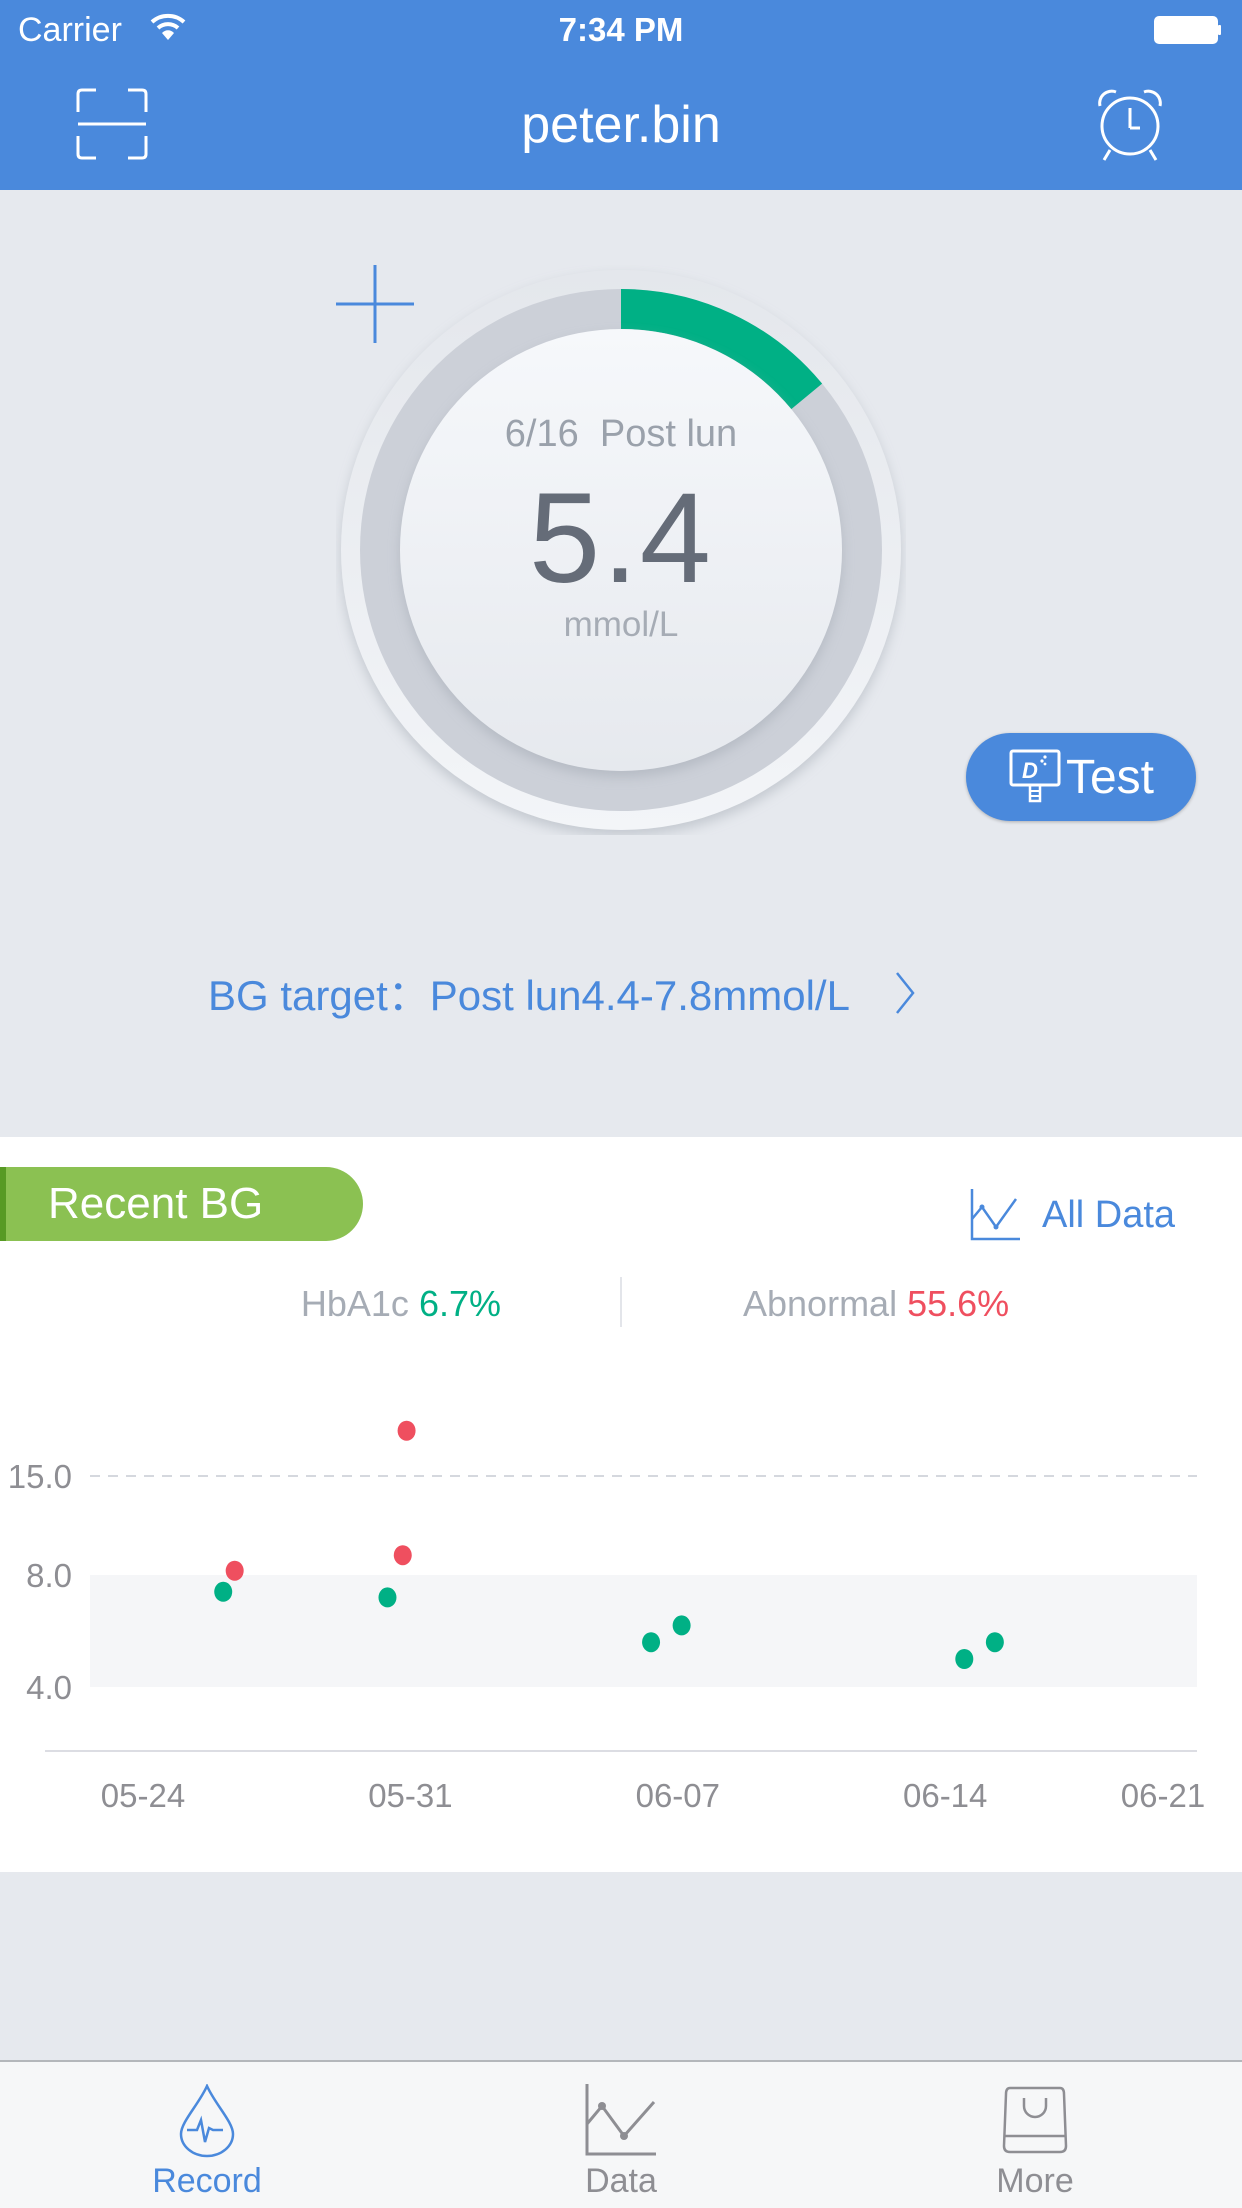 Image resolution: width=1242 pixels, height=2208 pixels. Describe the element at coordinates (643, 1631) in the screenshot. I see `target-range-band` at that location.